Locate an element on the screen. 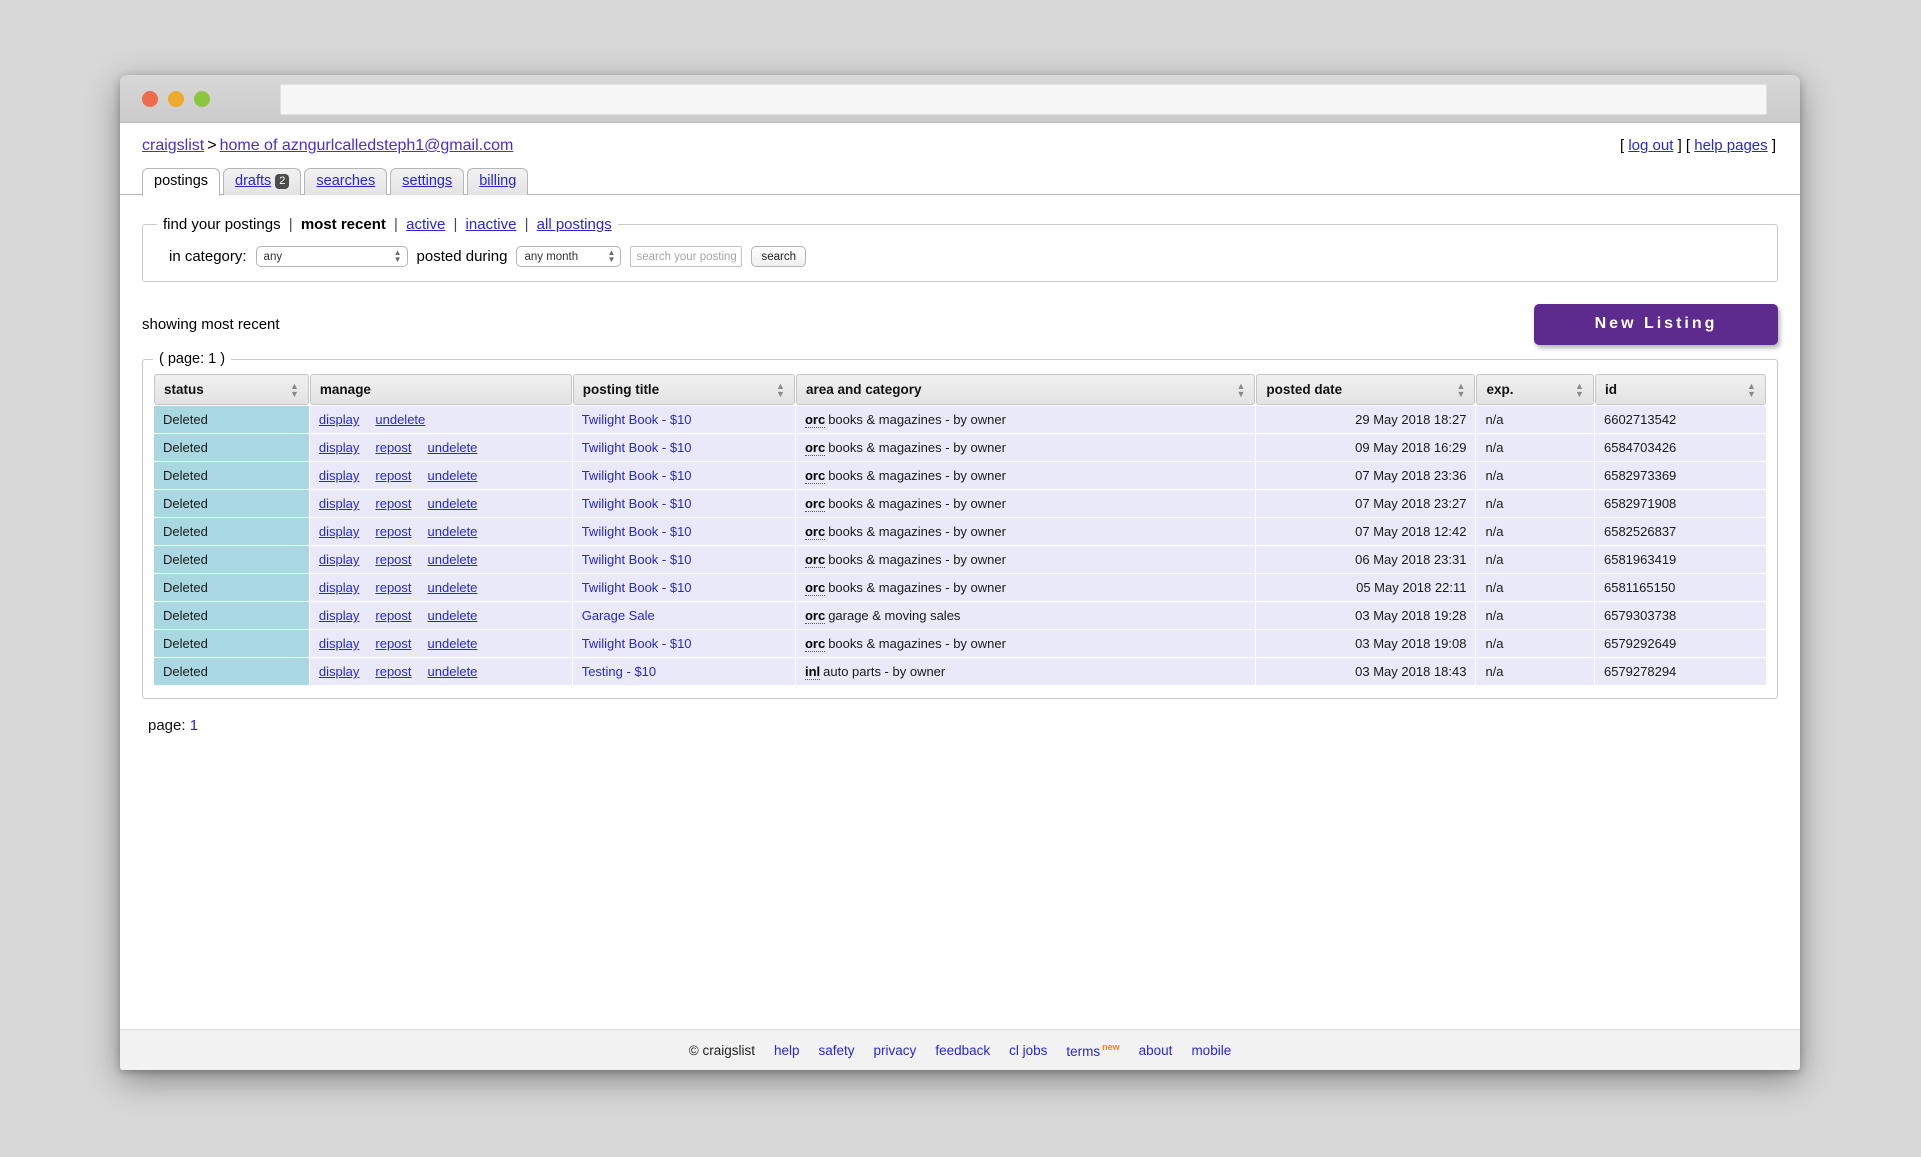 The height and width of the screenshot is (1157, 1921). cell-posting-title: Twilight Book - $10 is located at coordinates (683, 419).